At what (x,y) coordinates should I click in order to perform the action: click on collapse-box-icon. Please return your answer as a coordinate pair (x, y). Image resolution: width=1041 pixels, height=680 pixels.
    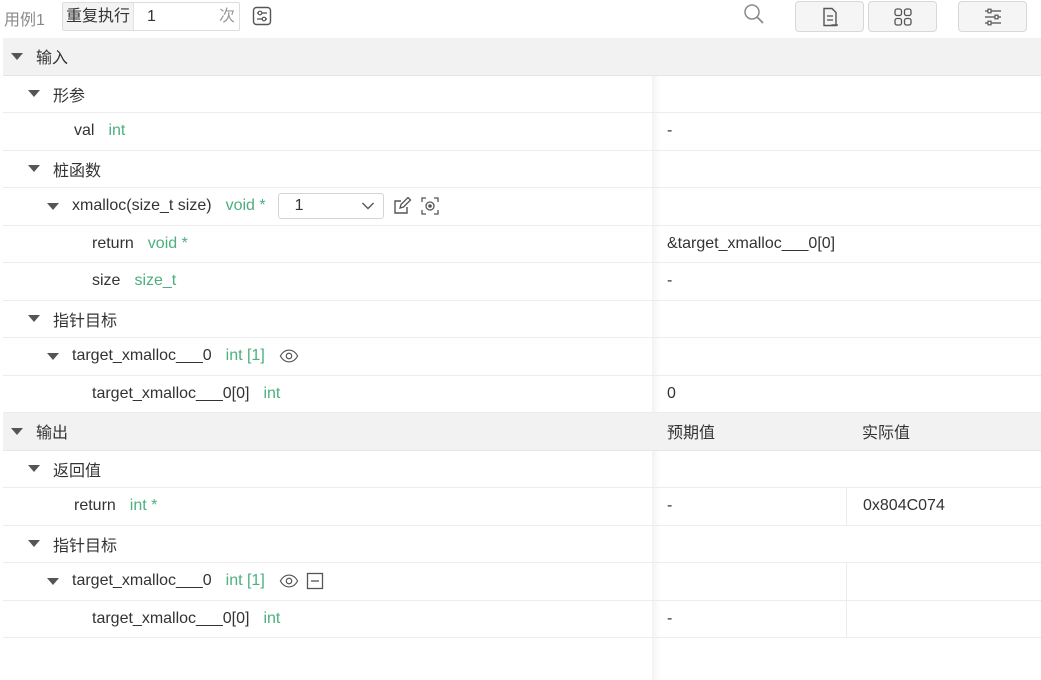
    Looking at the image, I should click on (315, 581).